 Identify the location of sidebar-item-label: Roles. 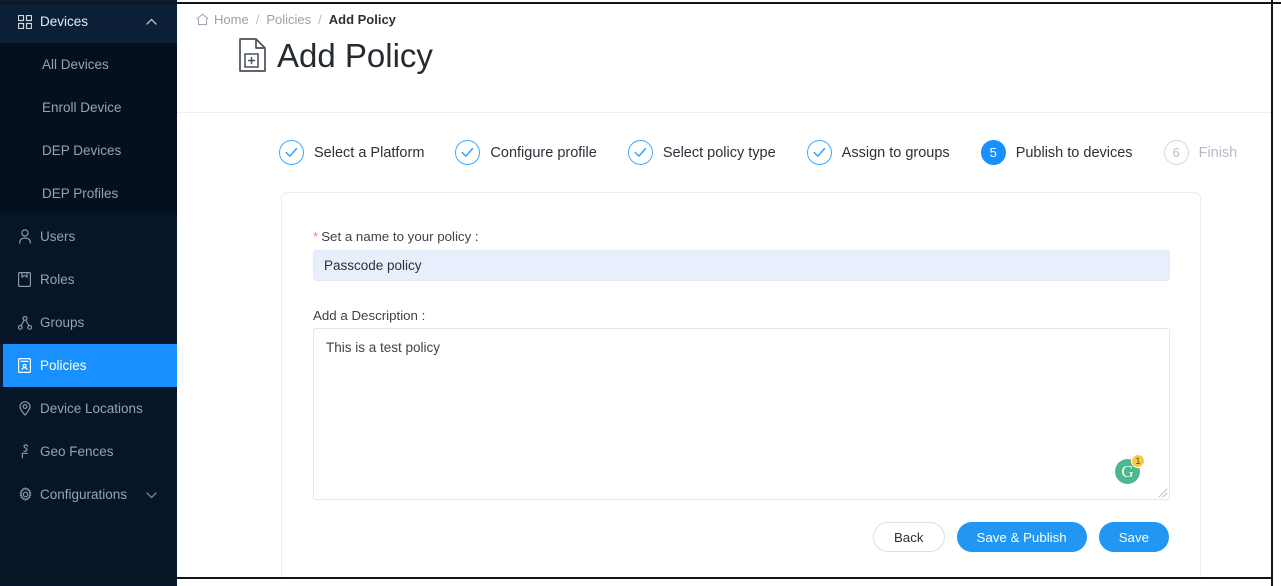
(57, 279).